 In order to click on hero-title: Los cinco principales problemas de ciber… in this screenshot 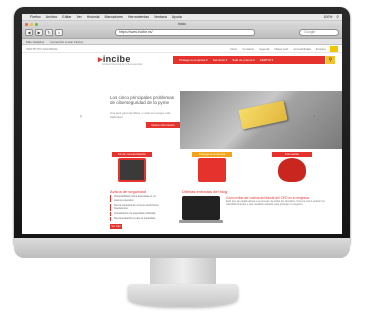, I will do `click(142, 100)`.